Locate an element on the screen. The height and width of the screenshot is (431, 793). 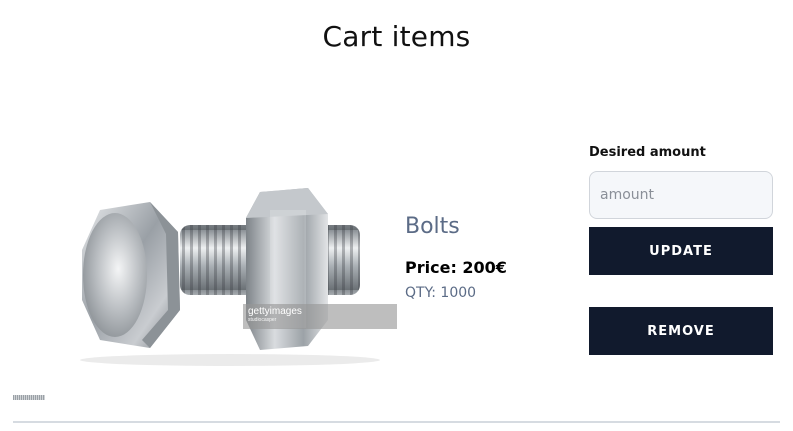
product-price: Price: 200€ is located at coordinates (456, 267).